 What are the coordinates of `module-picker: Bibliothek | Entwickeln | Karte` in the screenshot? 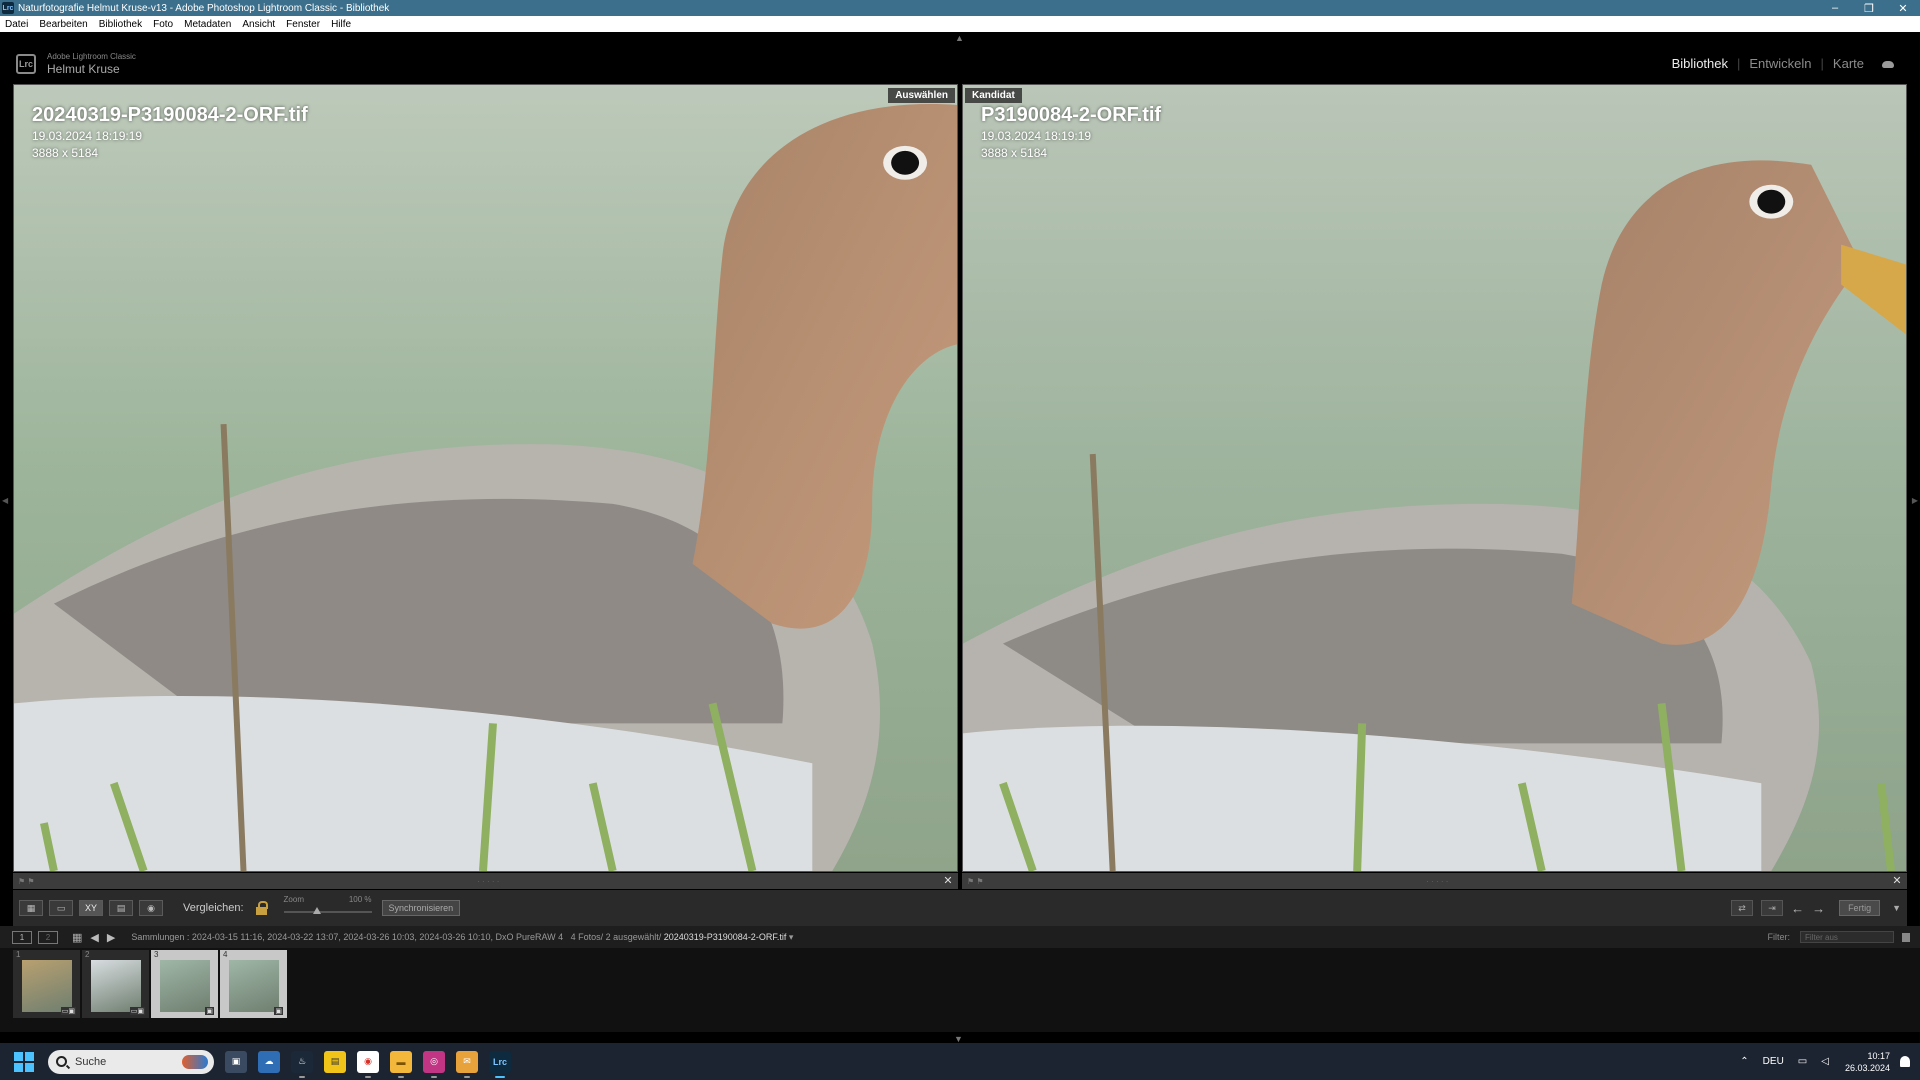 It's located at (1784, 63).